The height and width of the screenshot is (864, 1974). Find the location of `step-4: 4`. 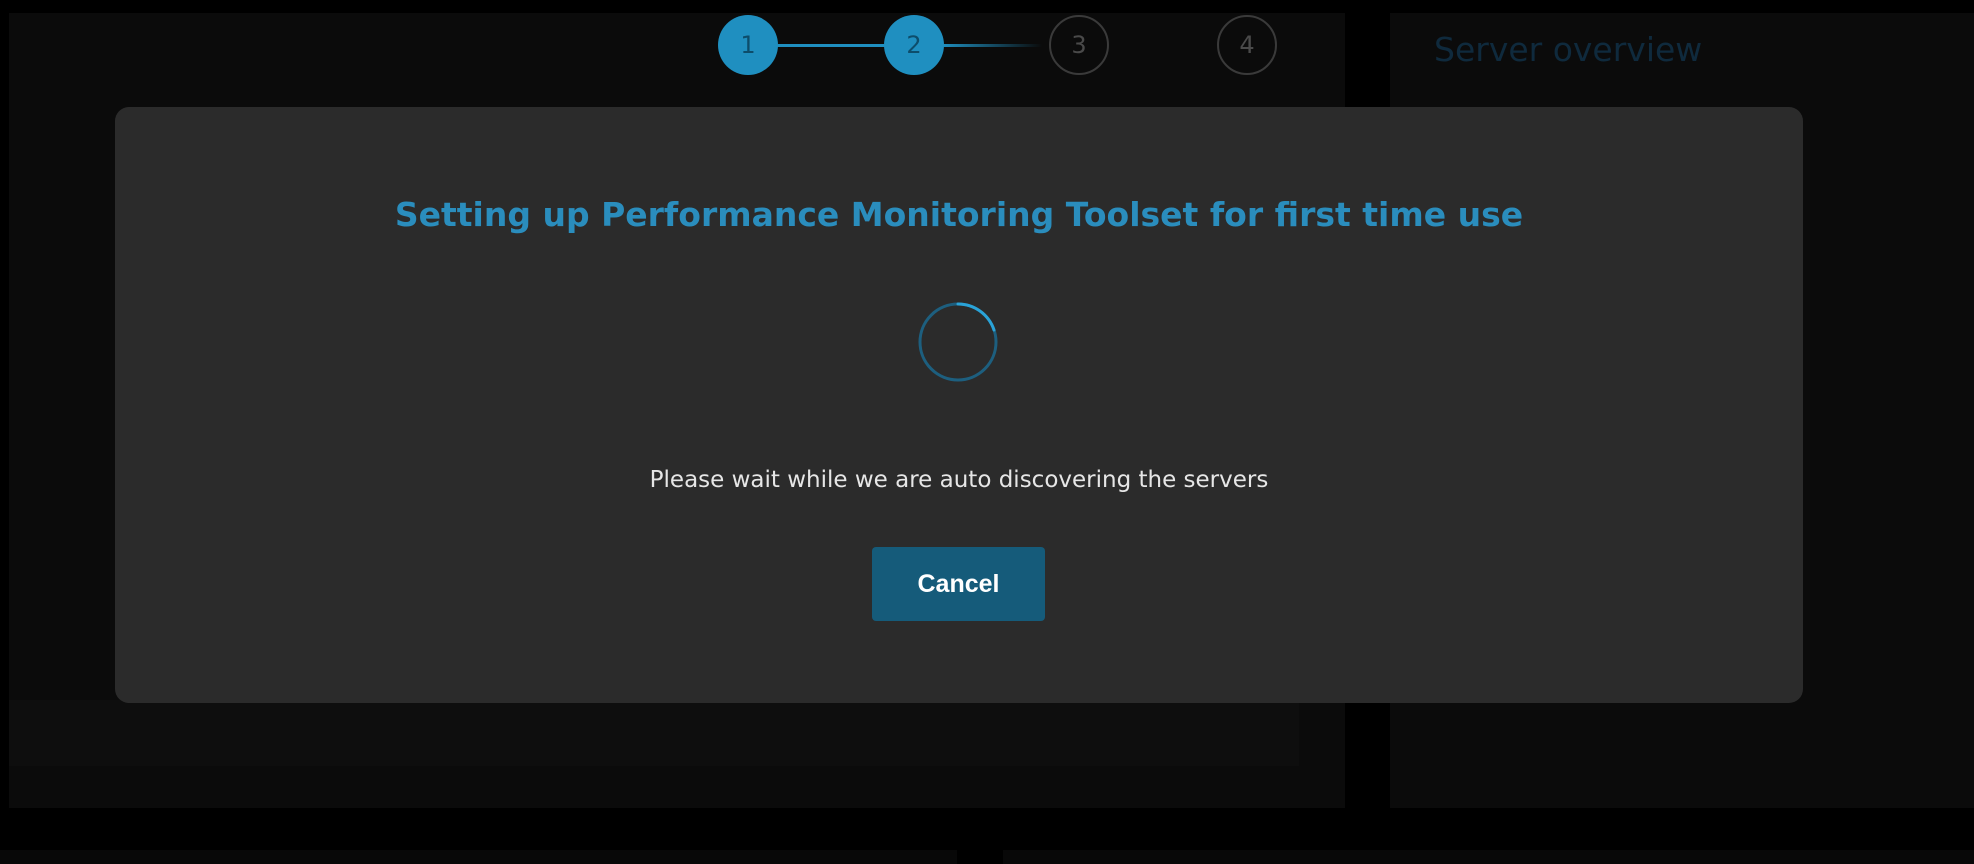

step-4: 4 is located at coordinates (1247, 45).